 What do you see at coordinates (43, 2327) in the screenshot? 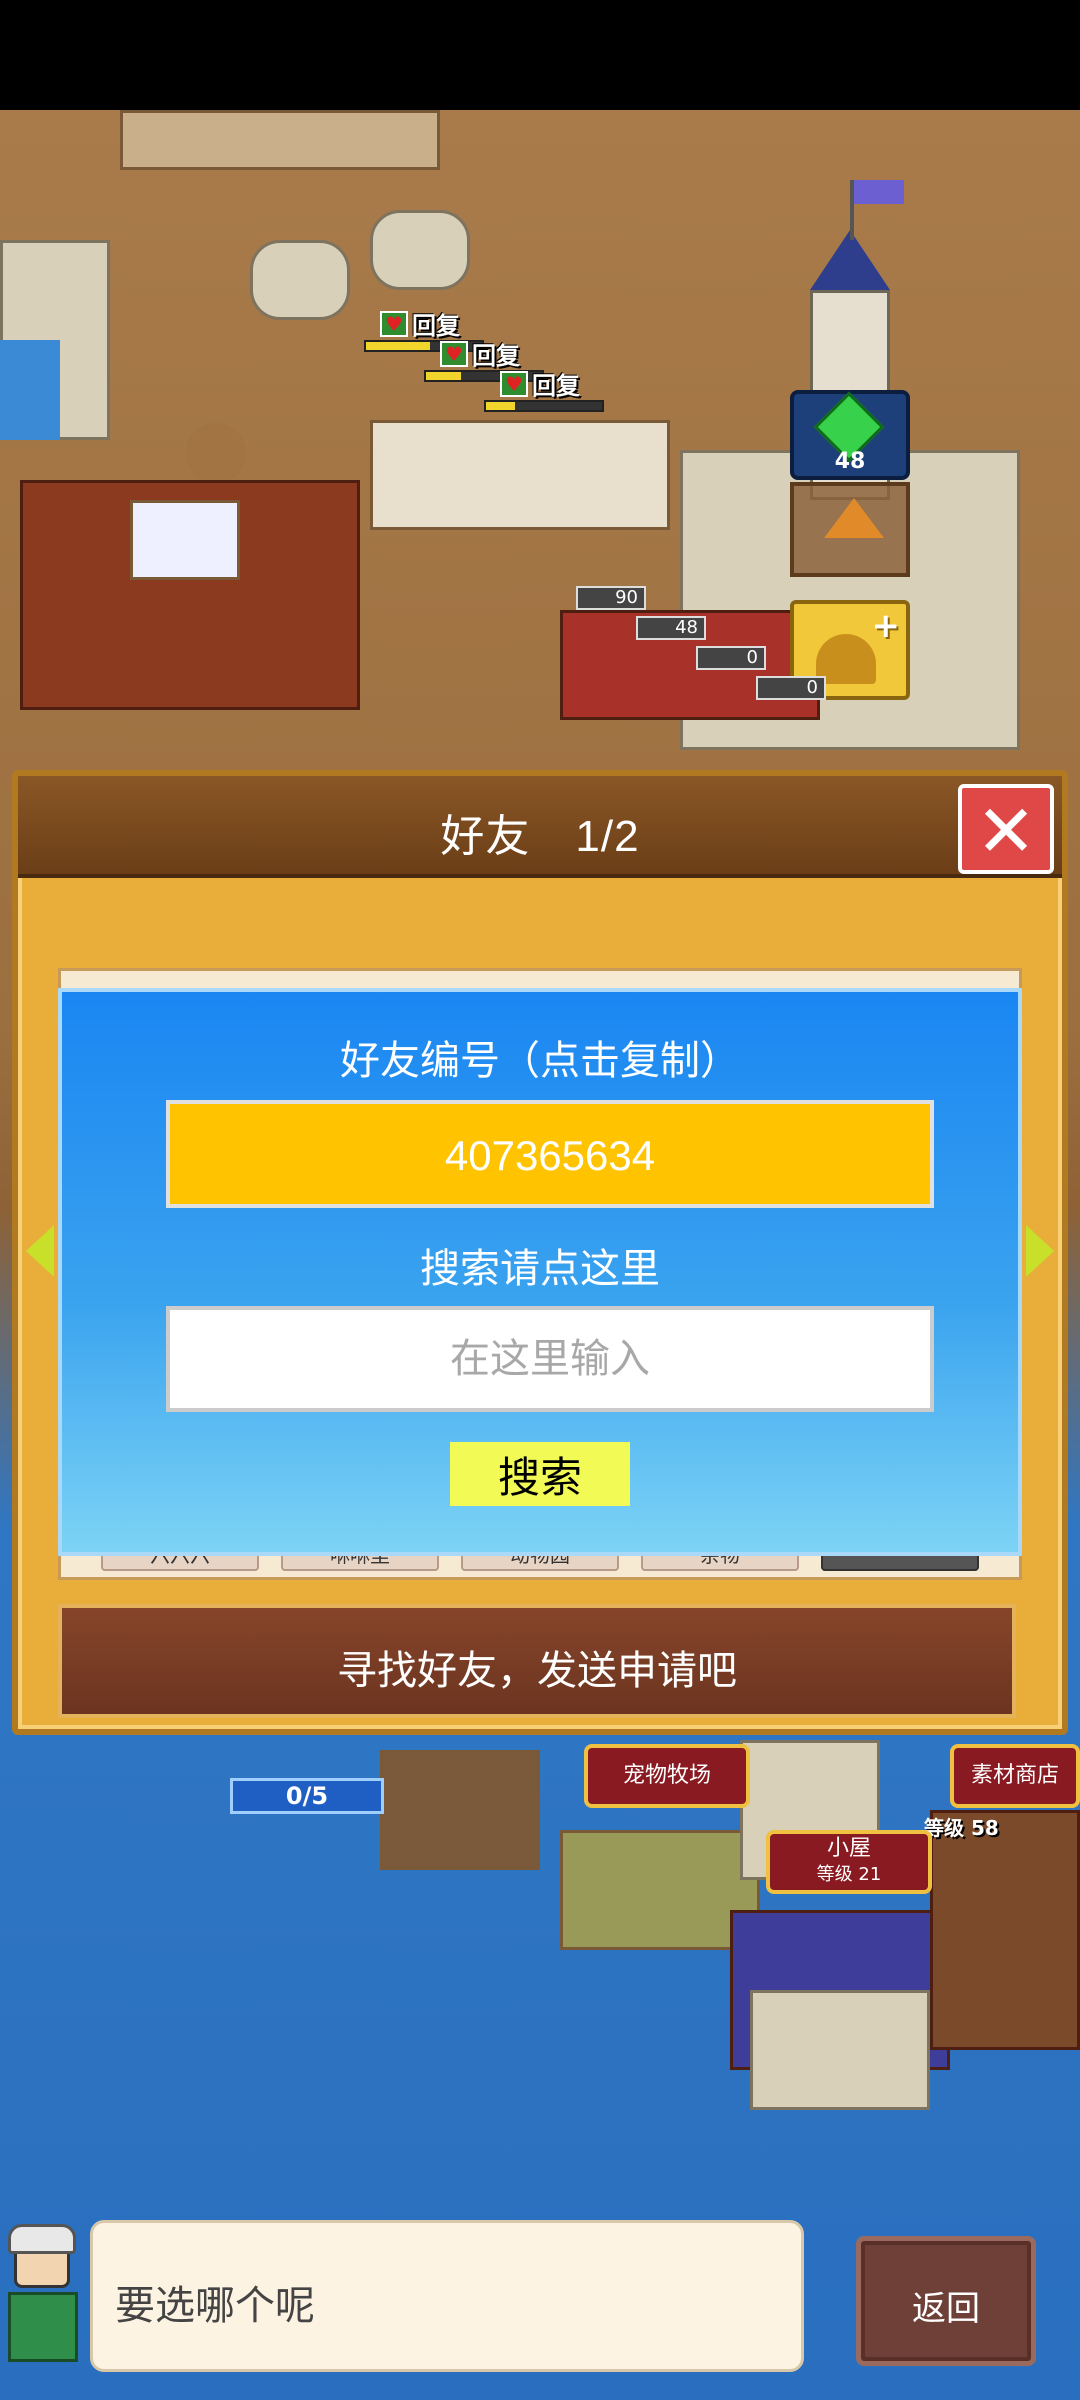
I see `npc-body` at bounding box center [43, 2327].